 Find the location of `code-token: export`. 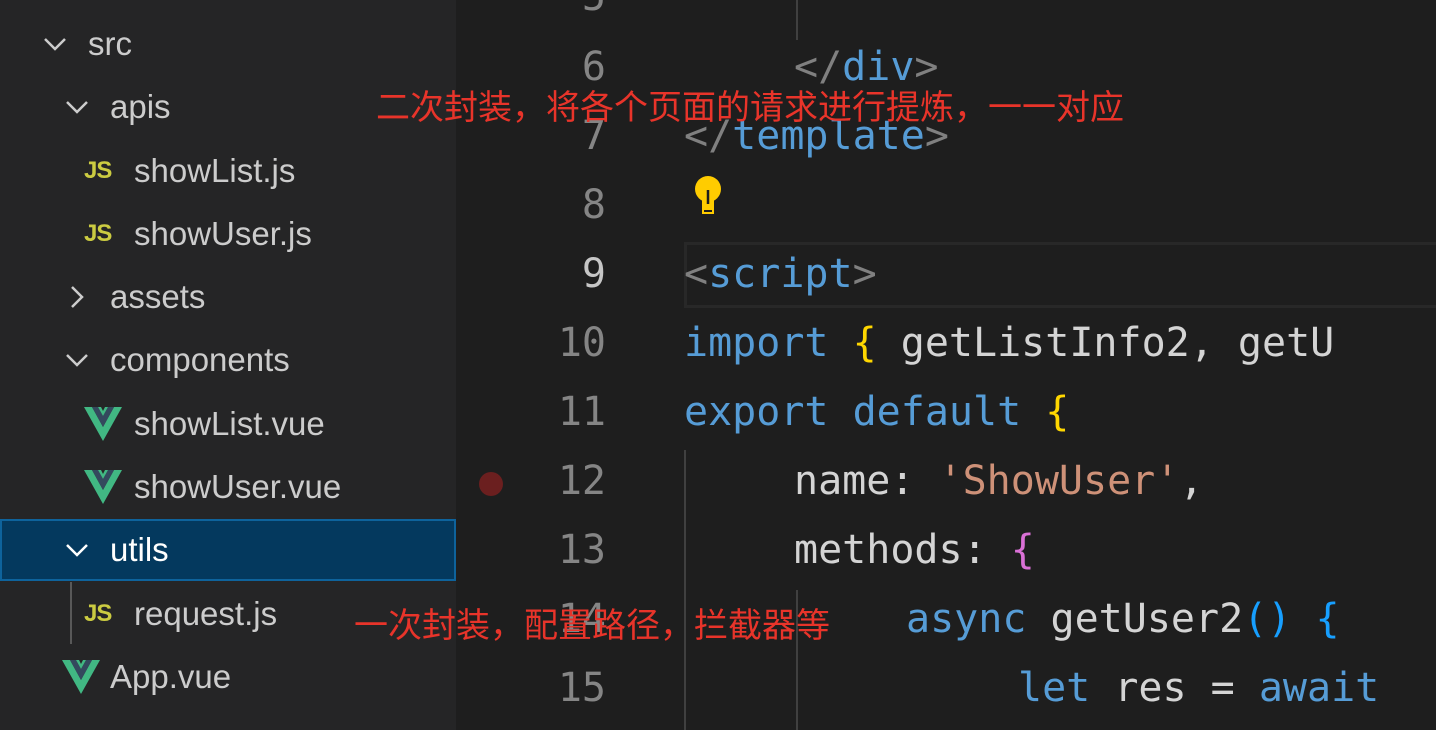

code-token: export is located at coordinates (756, 412).